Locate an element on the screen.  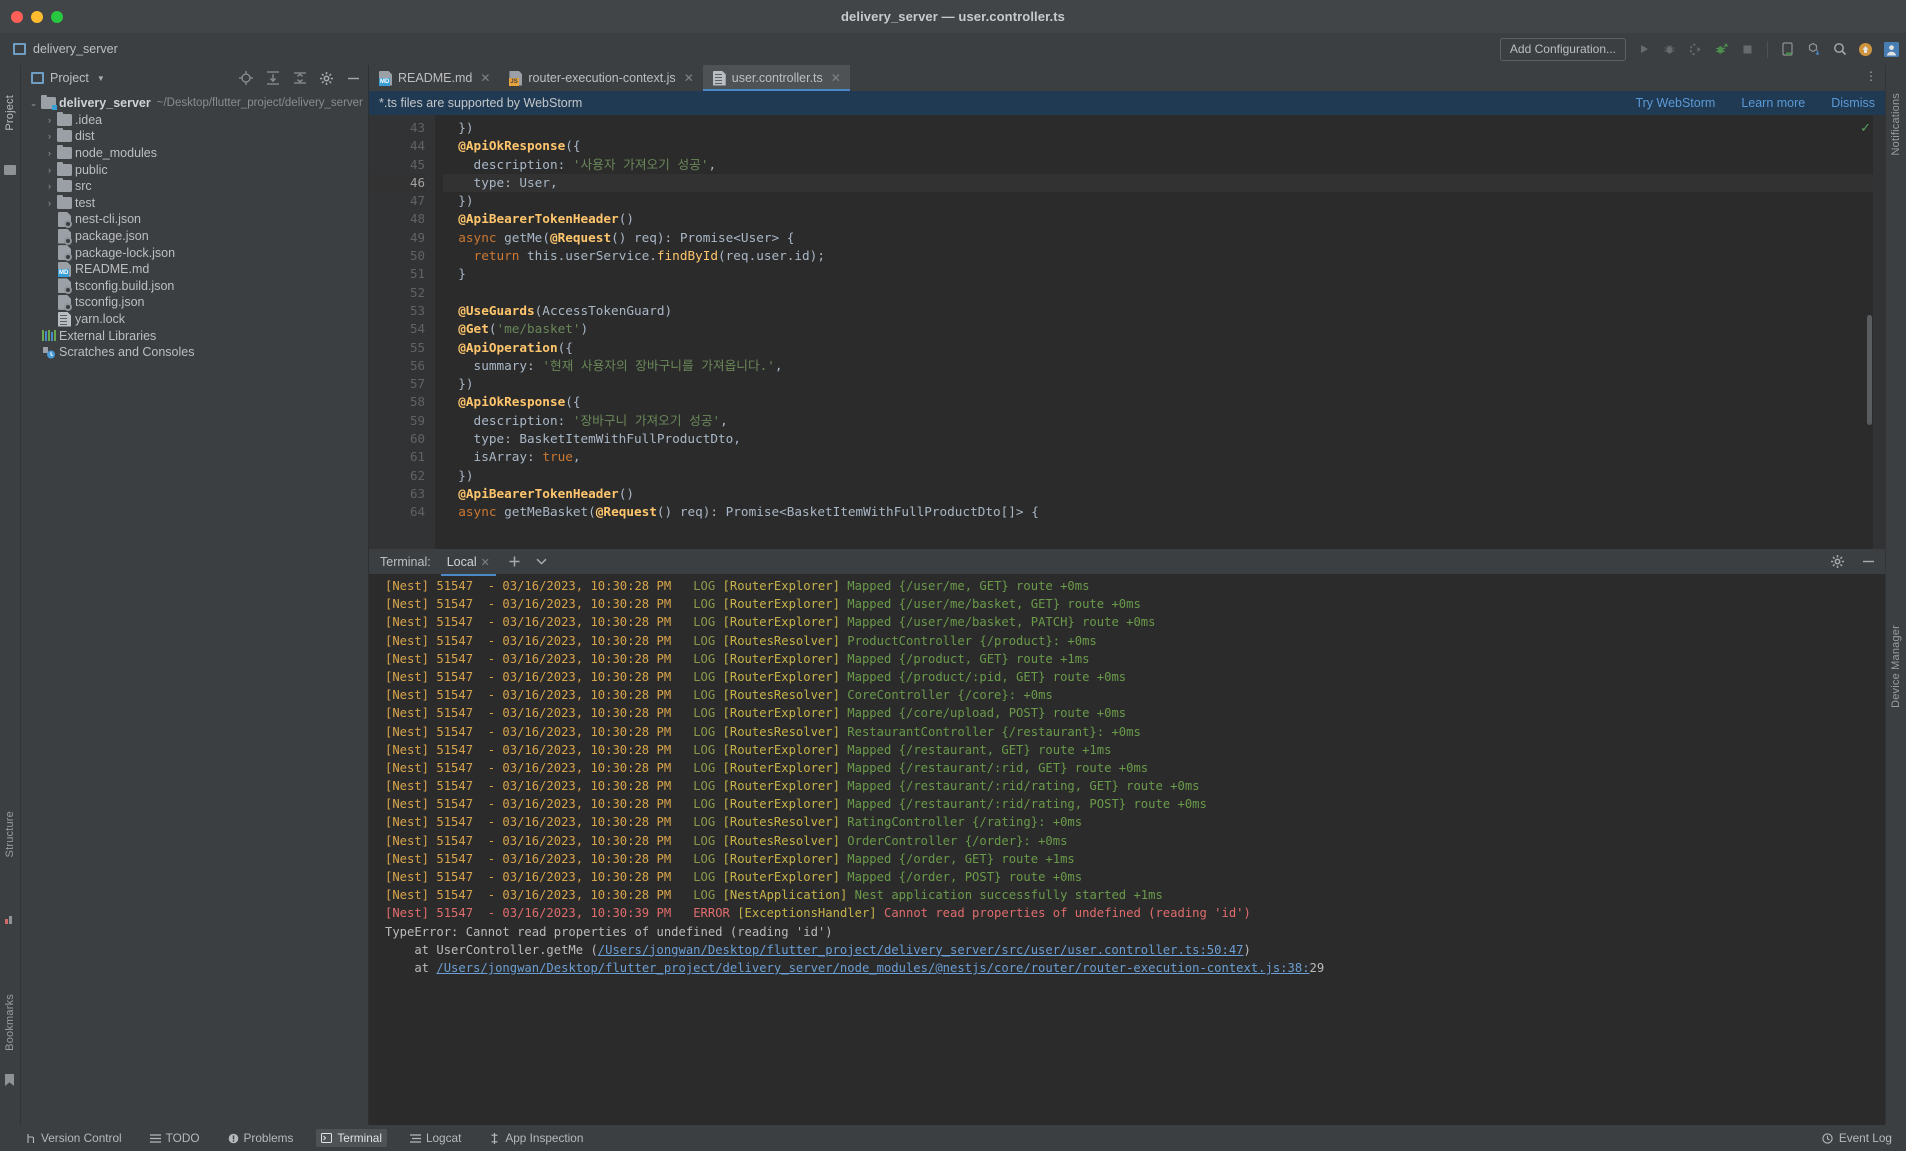
code-line: @UseGuards(AccessTokenGuard) is located at coordinates (1164, 311).